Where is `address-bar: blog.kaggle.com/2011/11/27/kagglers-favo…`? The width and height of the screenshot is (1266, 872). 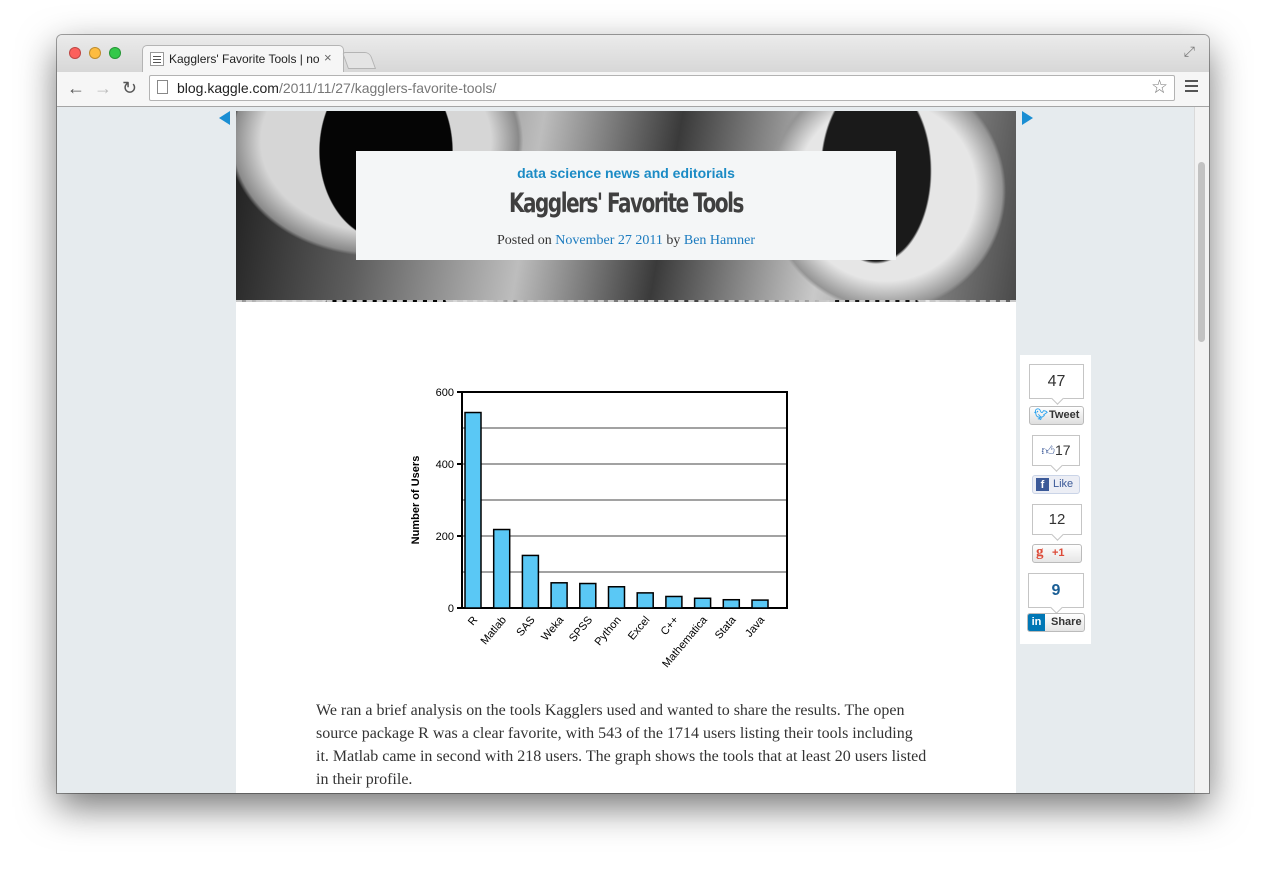 address-bar: blog.kaggle.com/2011/11/27/kagglers-favo… is located at coordinates (662, 88).